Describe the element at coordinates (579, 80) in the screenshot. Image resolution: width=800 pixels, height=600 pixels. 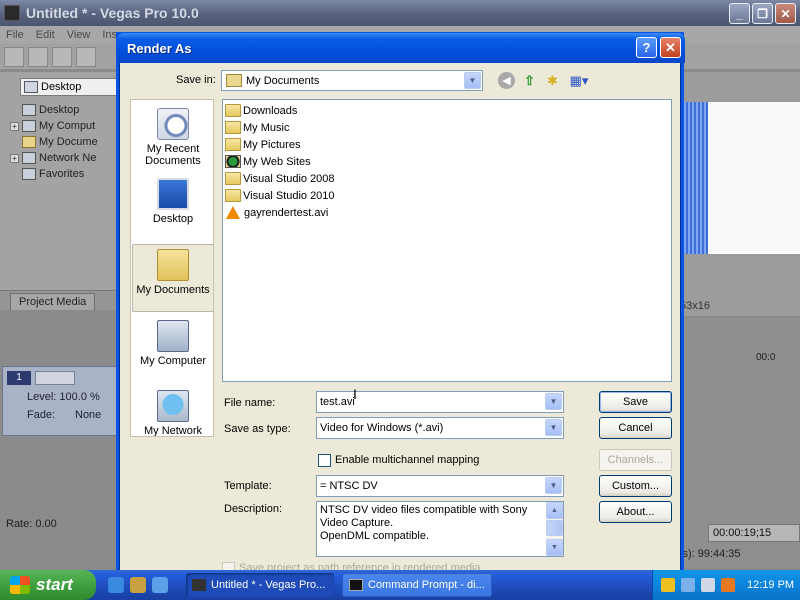
I see `views-menu-icon: ▦▾` at that location.